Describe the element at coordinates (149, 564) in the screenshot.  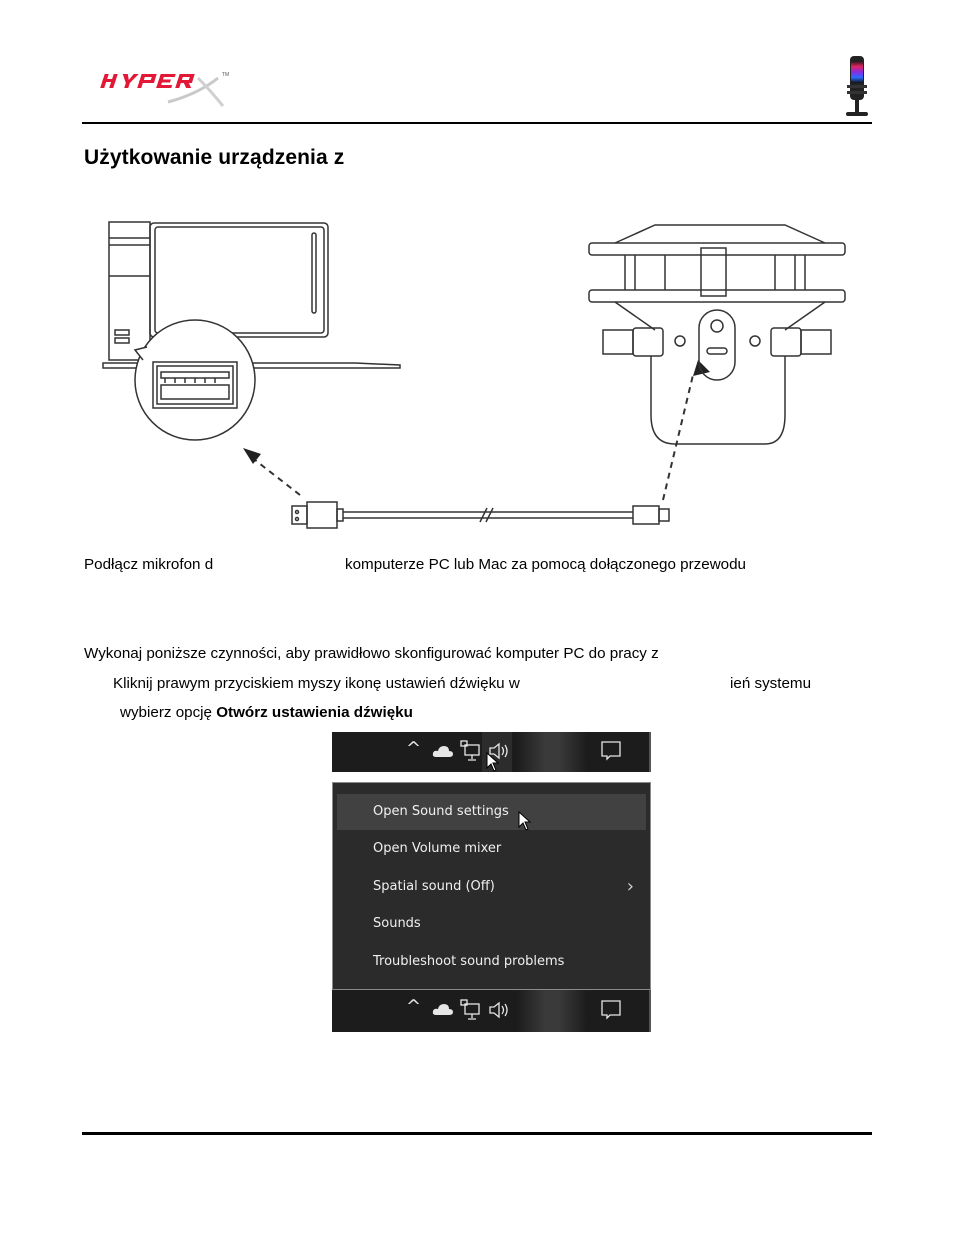
I see `connect-text-part1: Podłącz mikrofon d` at that location.